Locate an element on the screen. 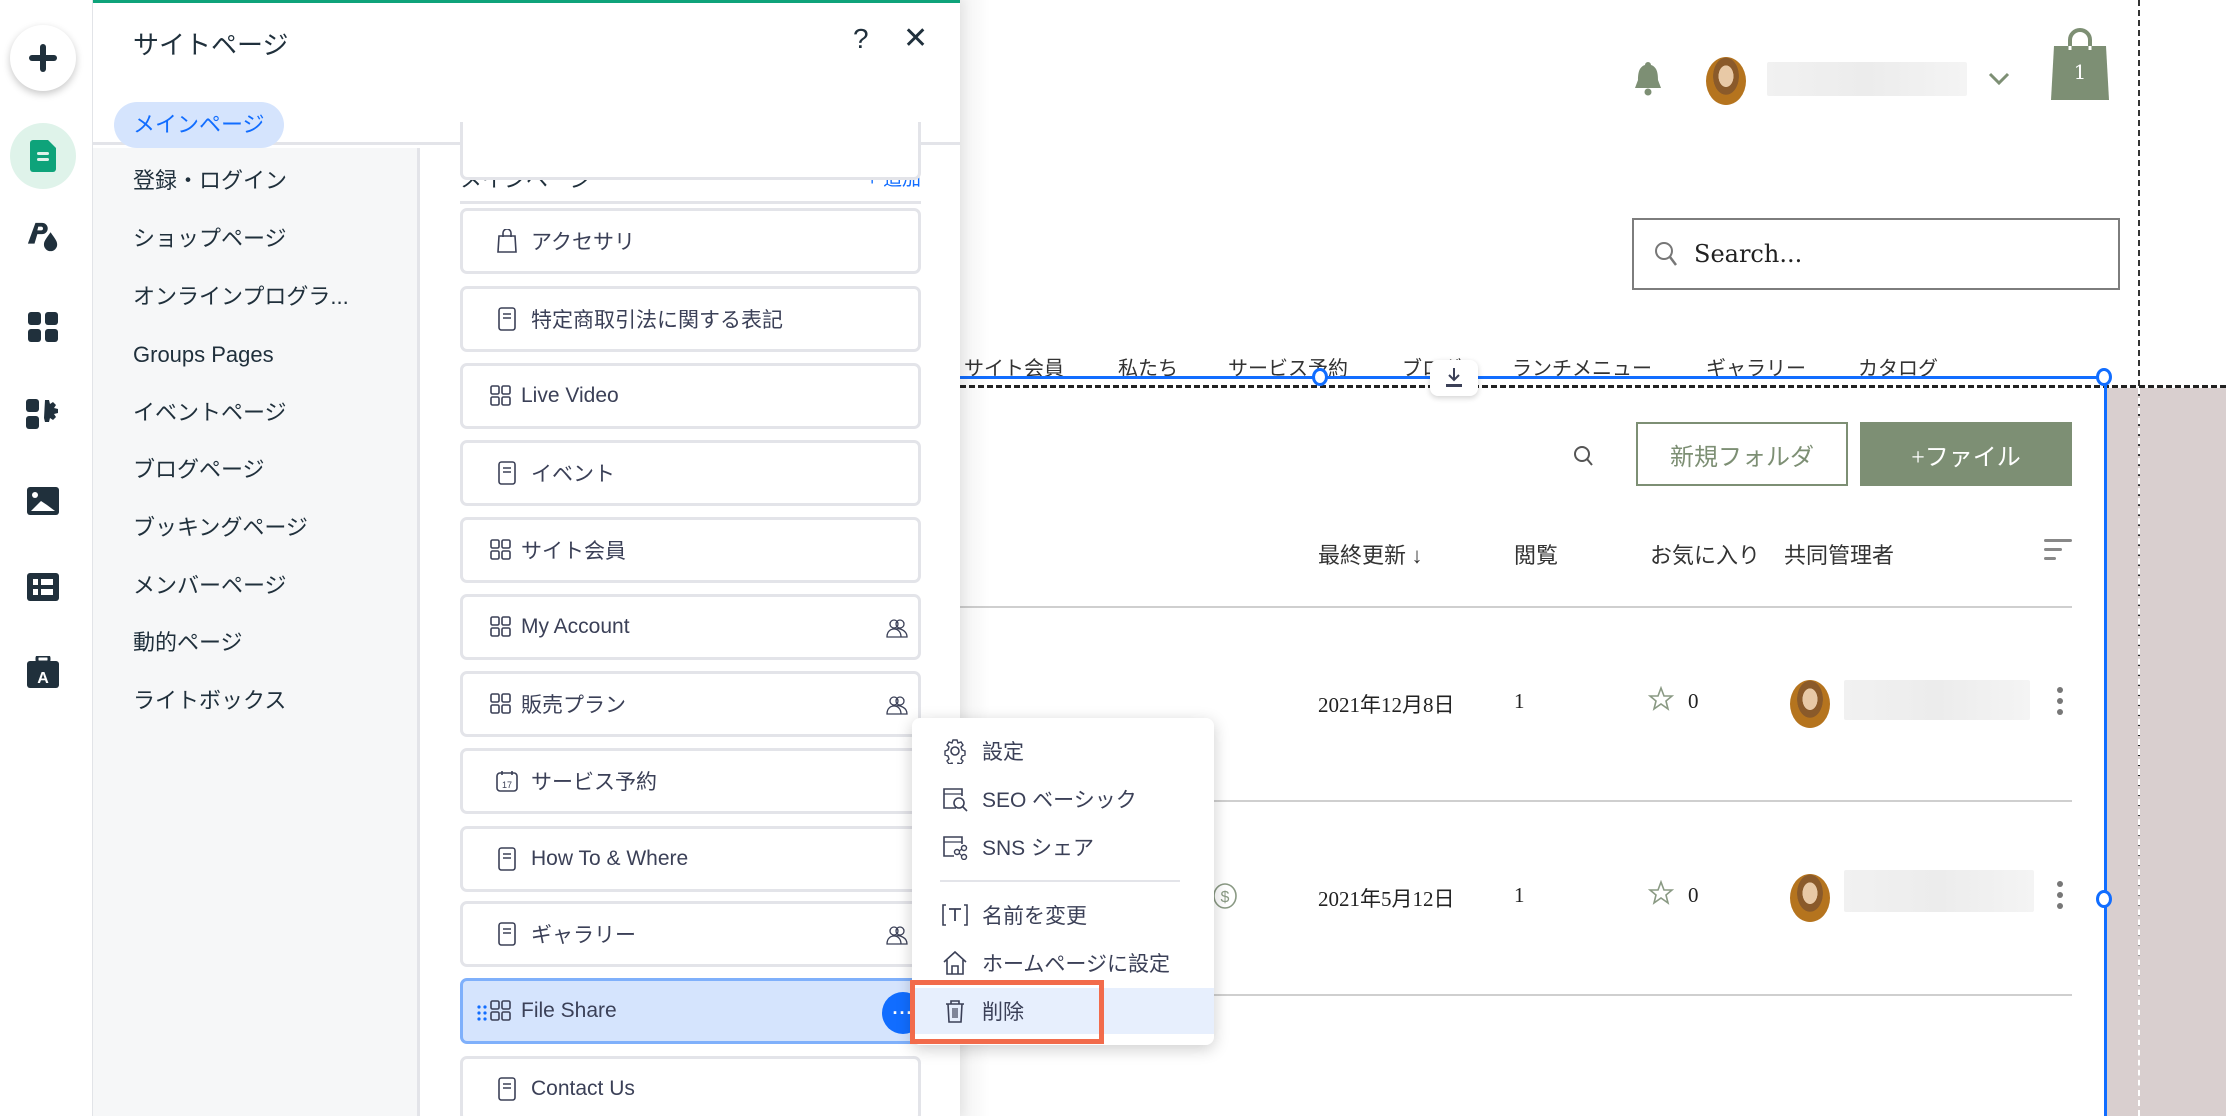 The height and width of the screenshot is (1116, 2226). panel-title: サイトページ is located at coordinates (211, 45).